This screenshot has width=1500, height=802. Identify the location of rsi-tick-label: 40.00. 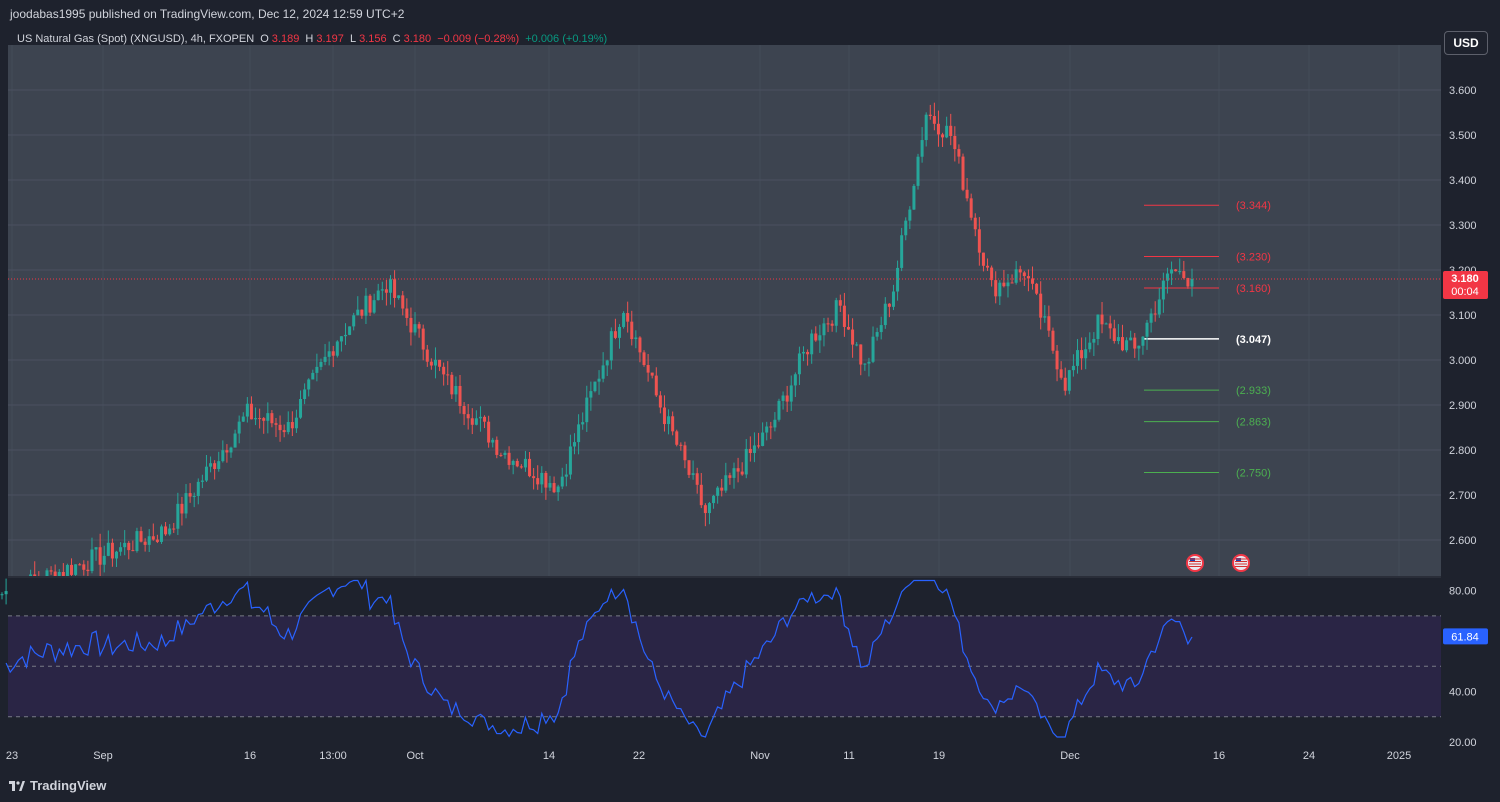
(1463, 693).